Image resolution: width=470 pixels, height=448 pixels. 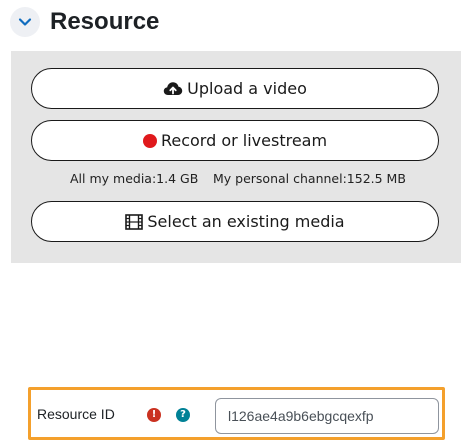 I want to click on section-header: Resource, so click(x=84, y=22).